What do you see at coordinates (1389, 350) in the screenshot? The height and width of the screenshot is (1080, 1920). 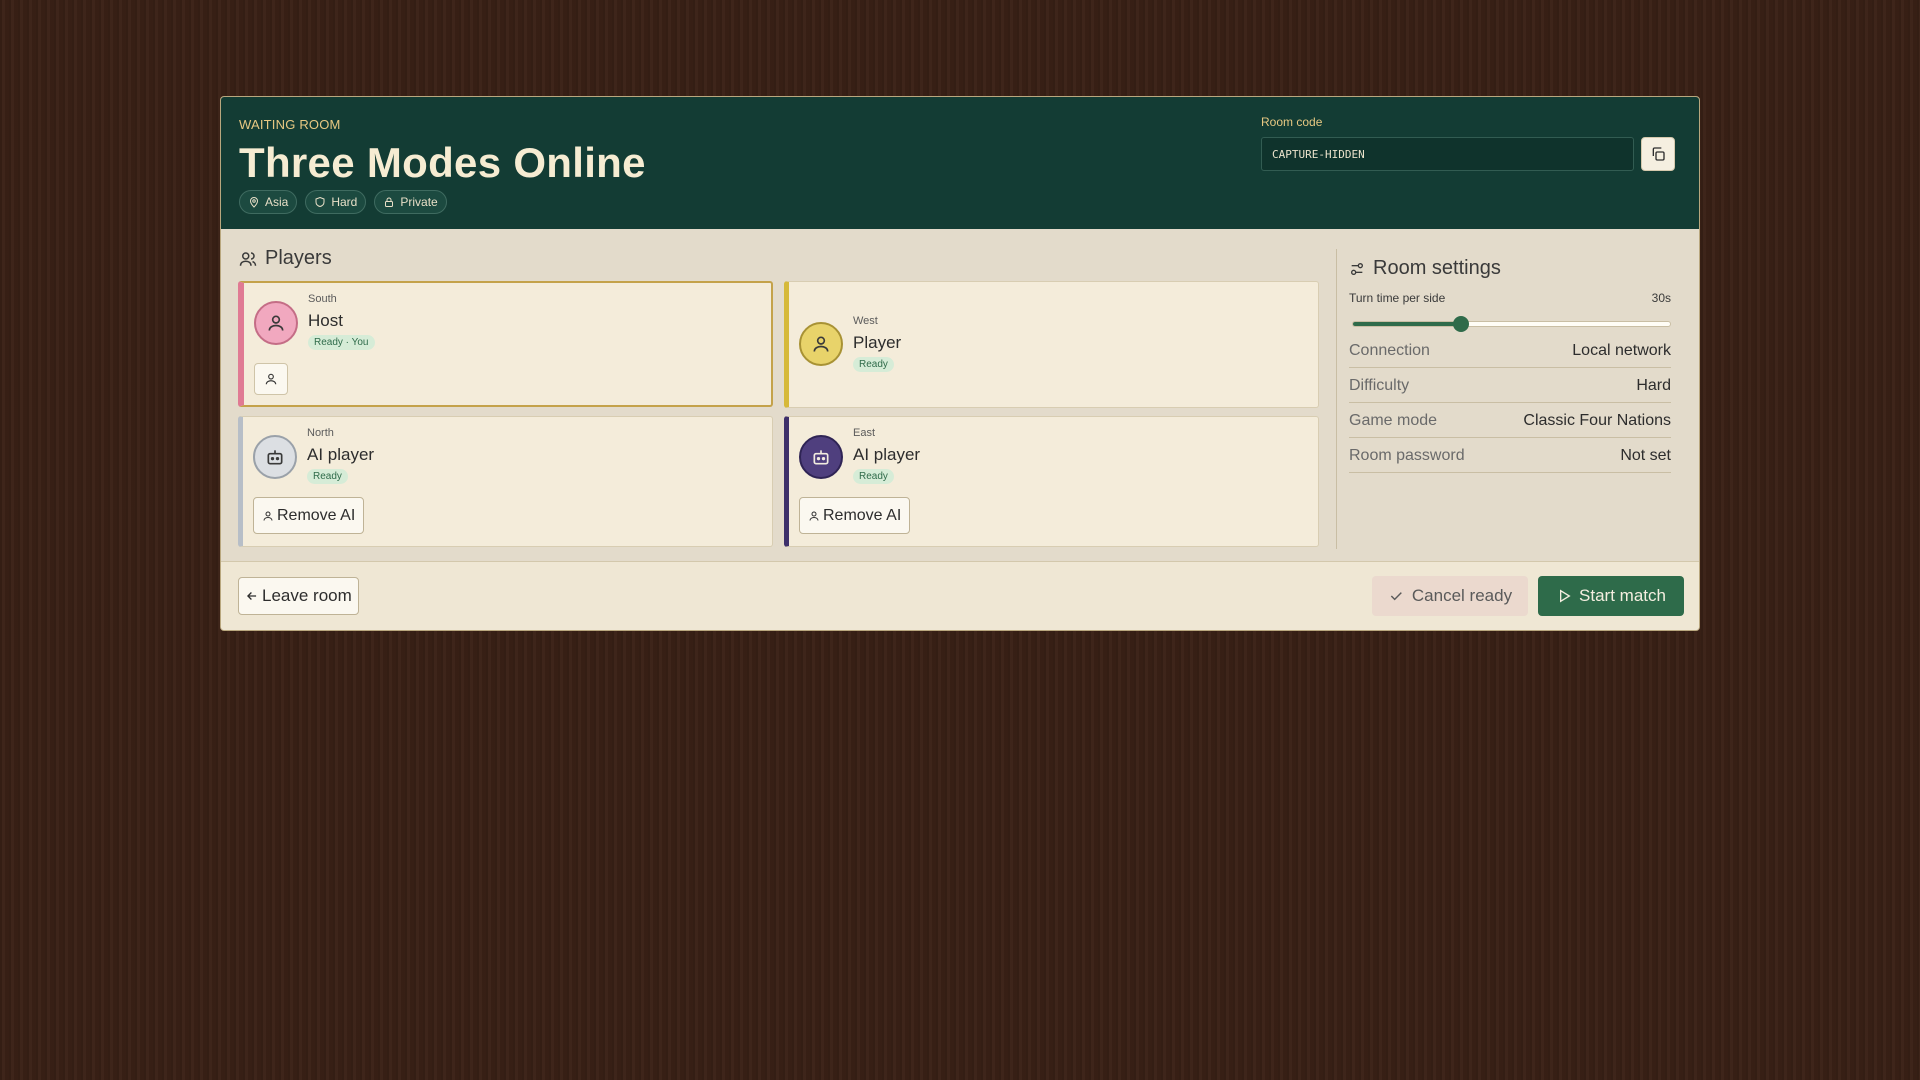 I see `setting-key: Connection` at bounding box center [1389, 350].